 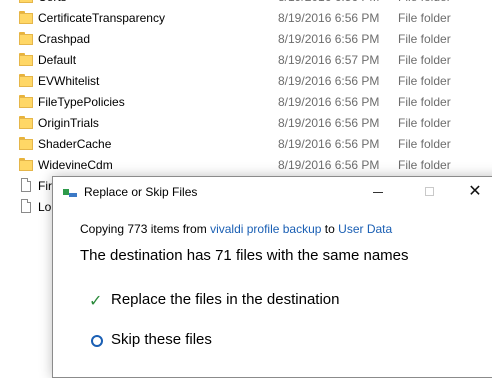 I want to click on close-button: ✕, so click(x=472, y=192).